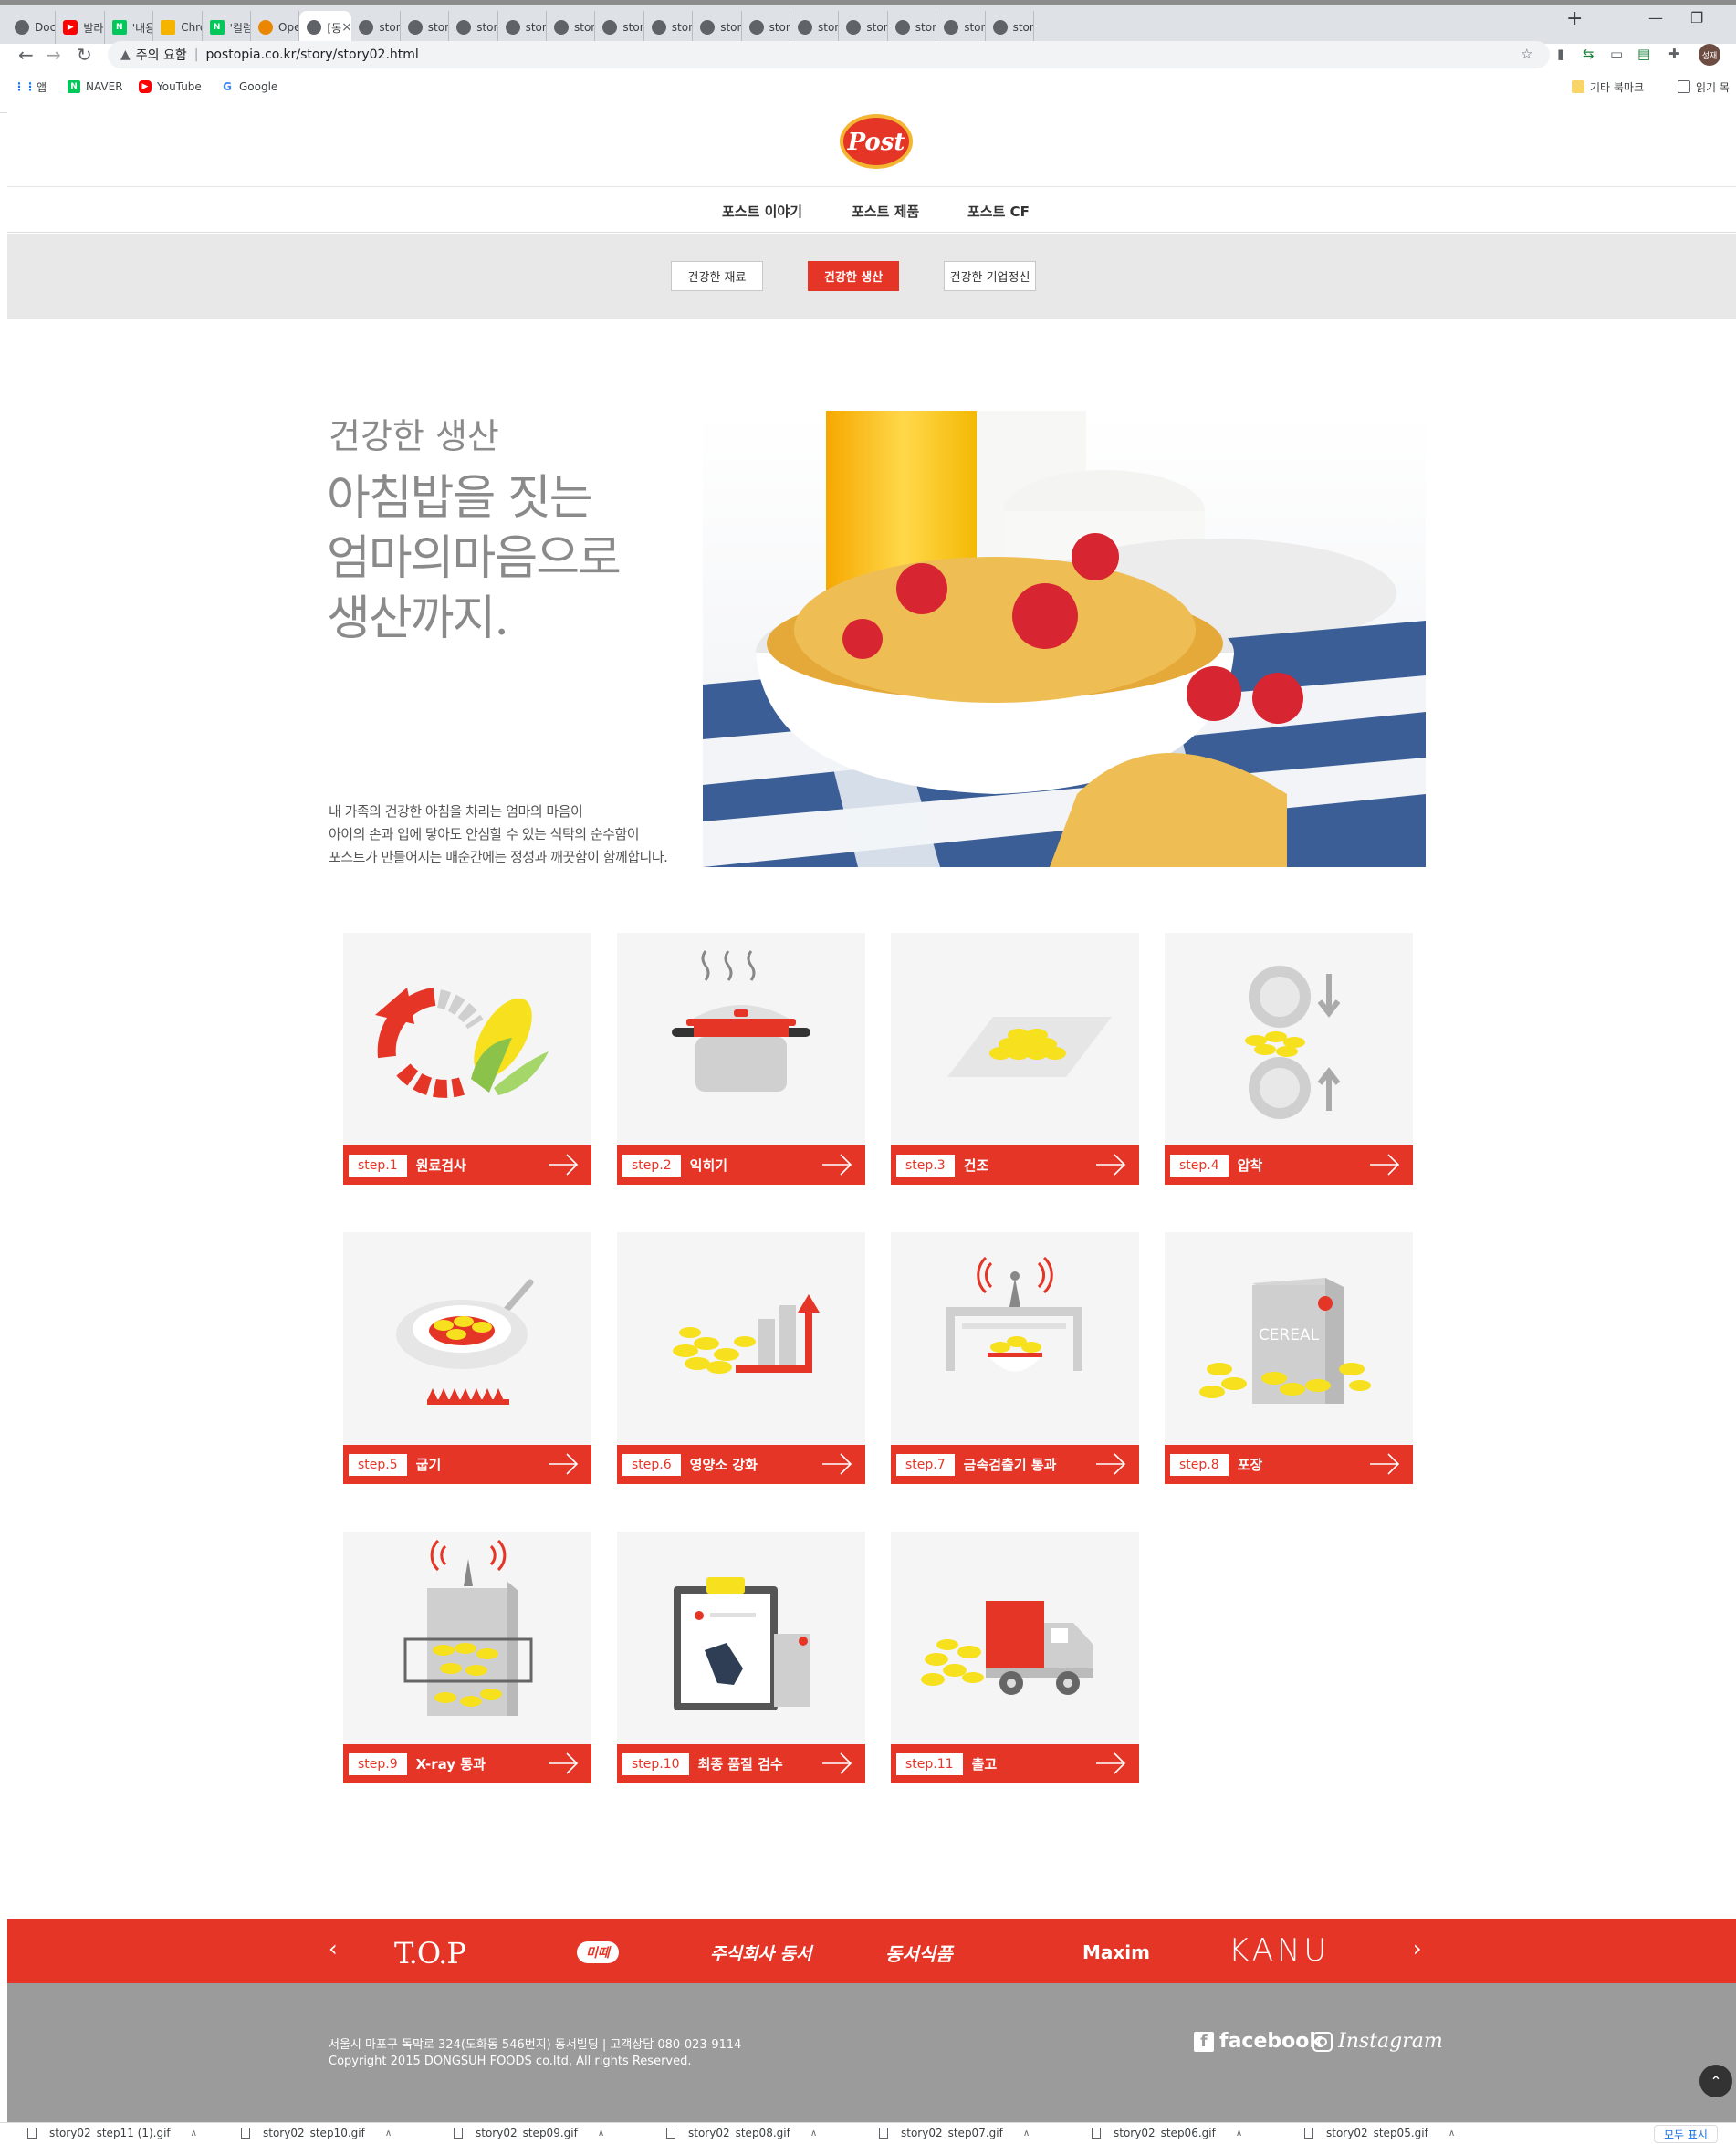 This screenshot has height=2144, width=1736. Describe the element at coordinates (53, 55) in the screenshot. I see `forward-icon: →` at that location.